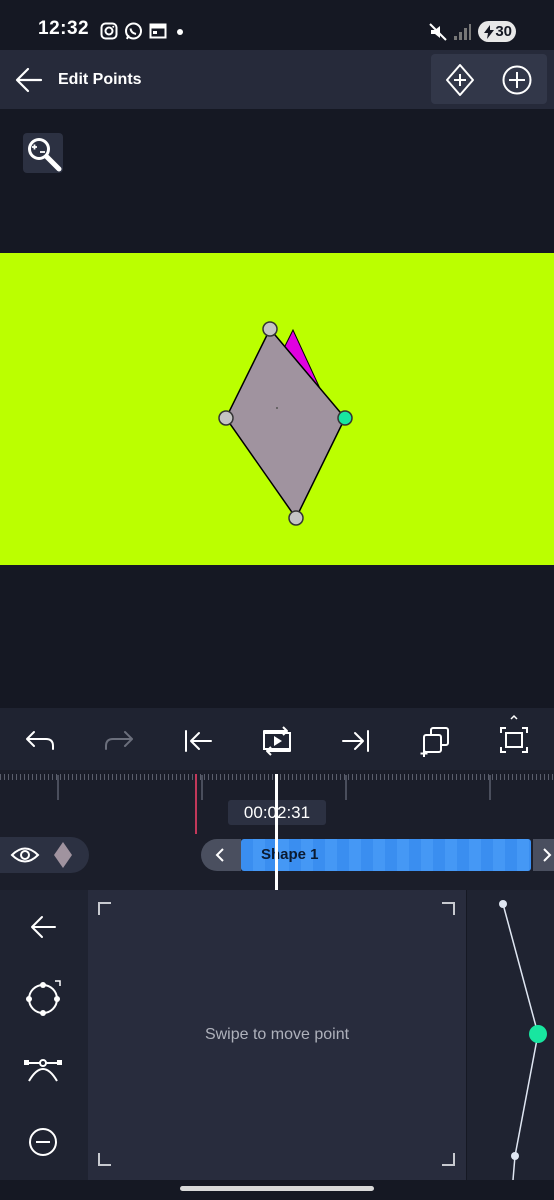  What do you see at coordinates (44, 998) in the screenshot?
I see `curve-point-icon` at bounding box center [44, 998].